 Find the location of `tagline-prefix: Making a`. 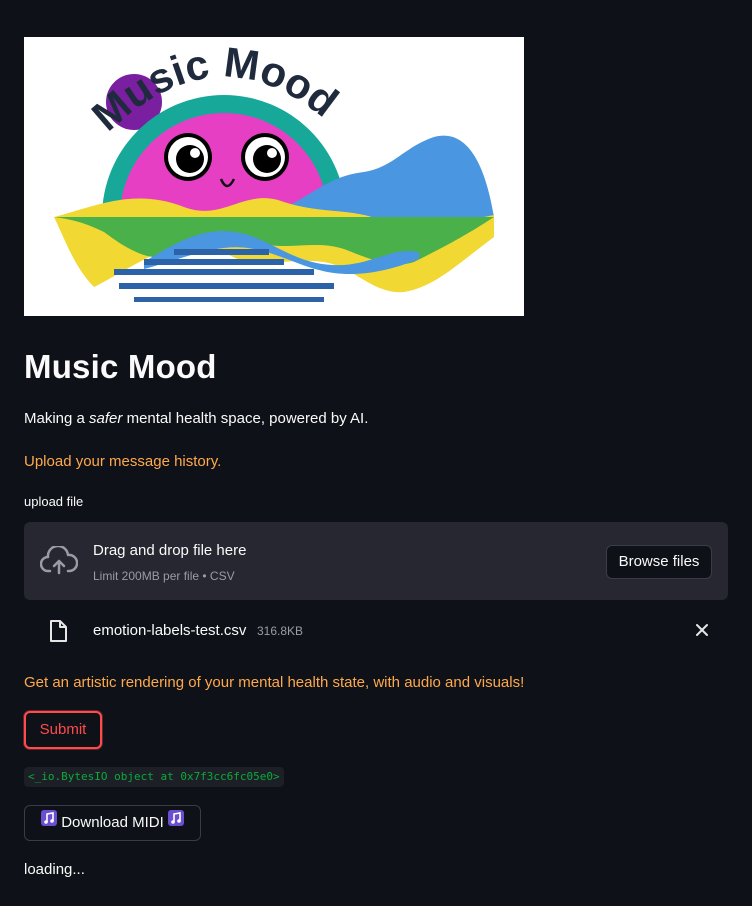

tagline-prefix: Making a is located at coordinates (57, 418).